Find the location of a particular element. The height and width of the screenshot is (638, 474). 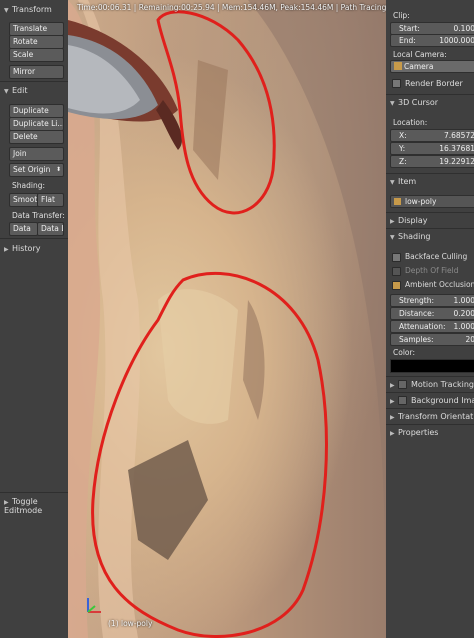

ao-color-swatch is located at coordinates (432, 366).